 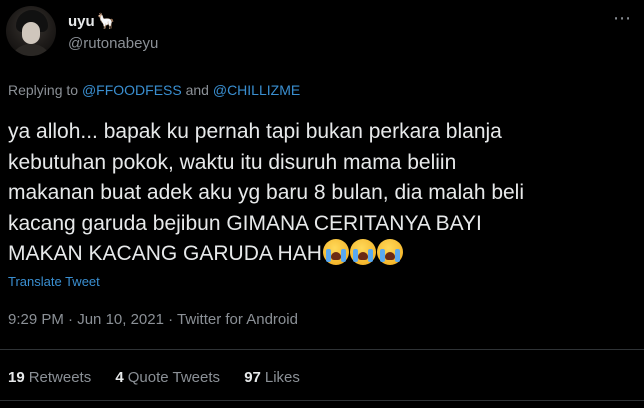 What do you see at coordinates (16, 377) in the screenshot?
I see `retweets-count: 19` at bounding box center [16, 377].